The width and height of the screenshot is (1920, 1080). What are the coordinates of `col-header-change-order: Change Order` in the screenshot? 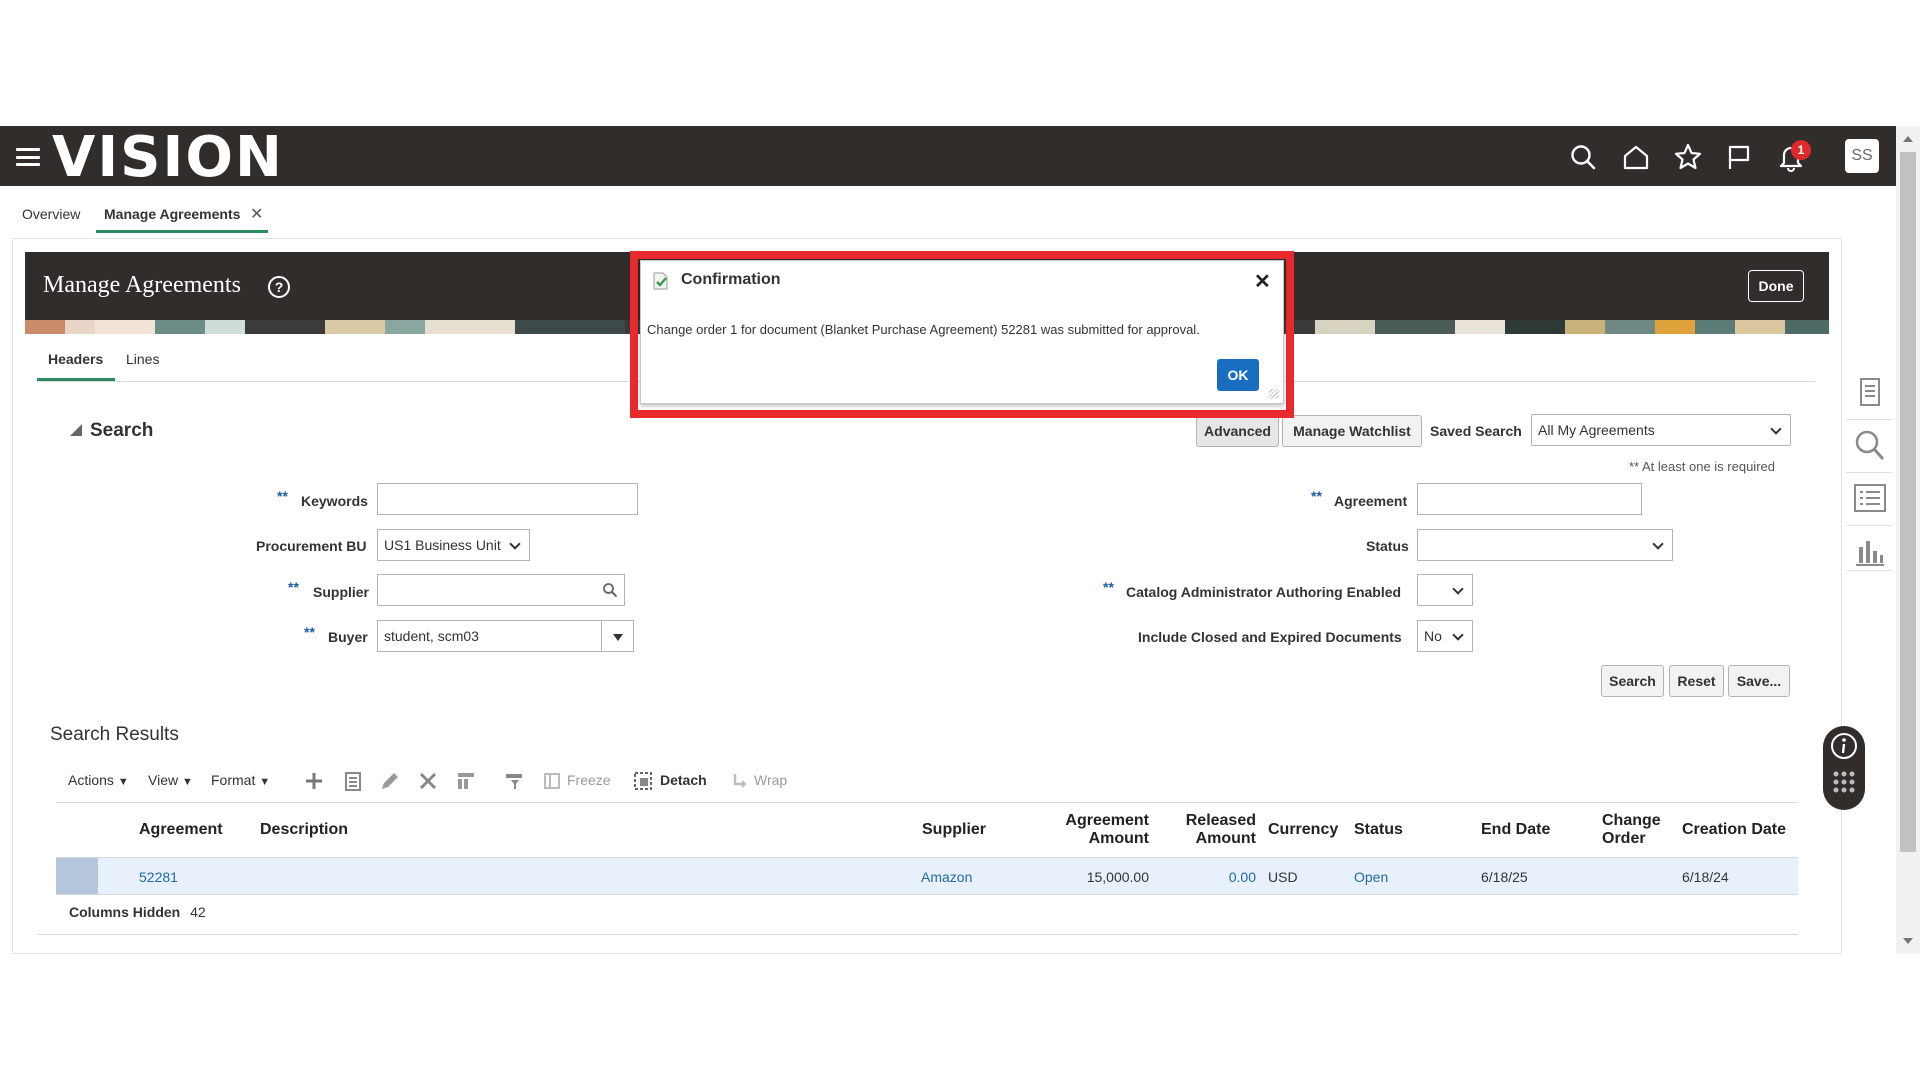 It's located at (1631, 830).